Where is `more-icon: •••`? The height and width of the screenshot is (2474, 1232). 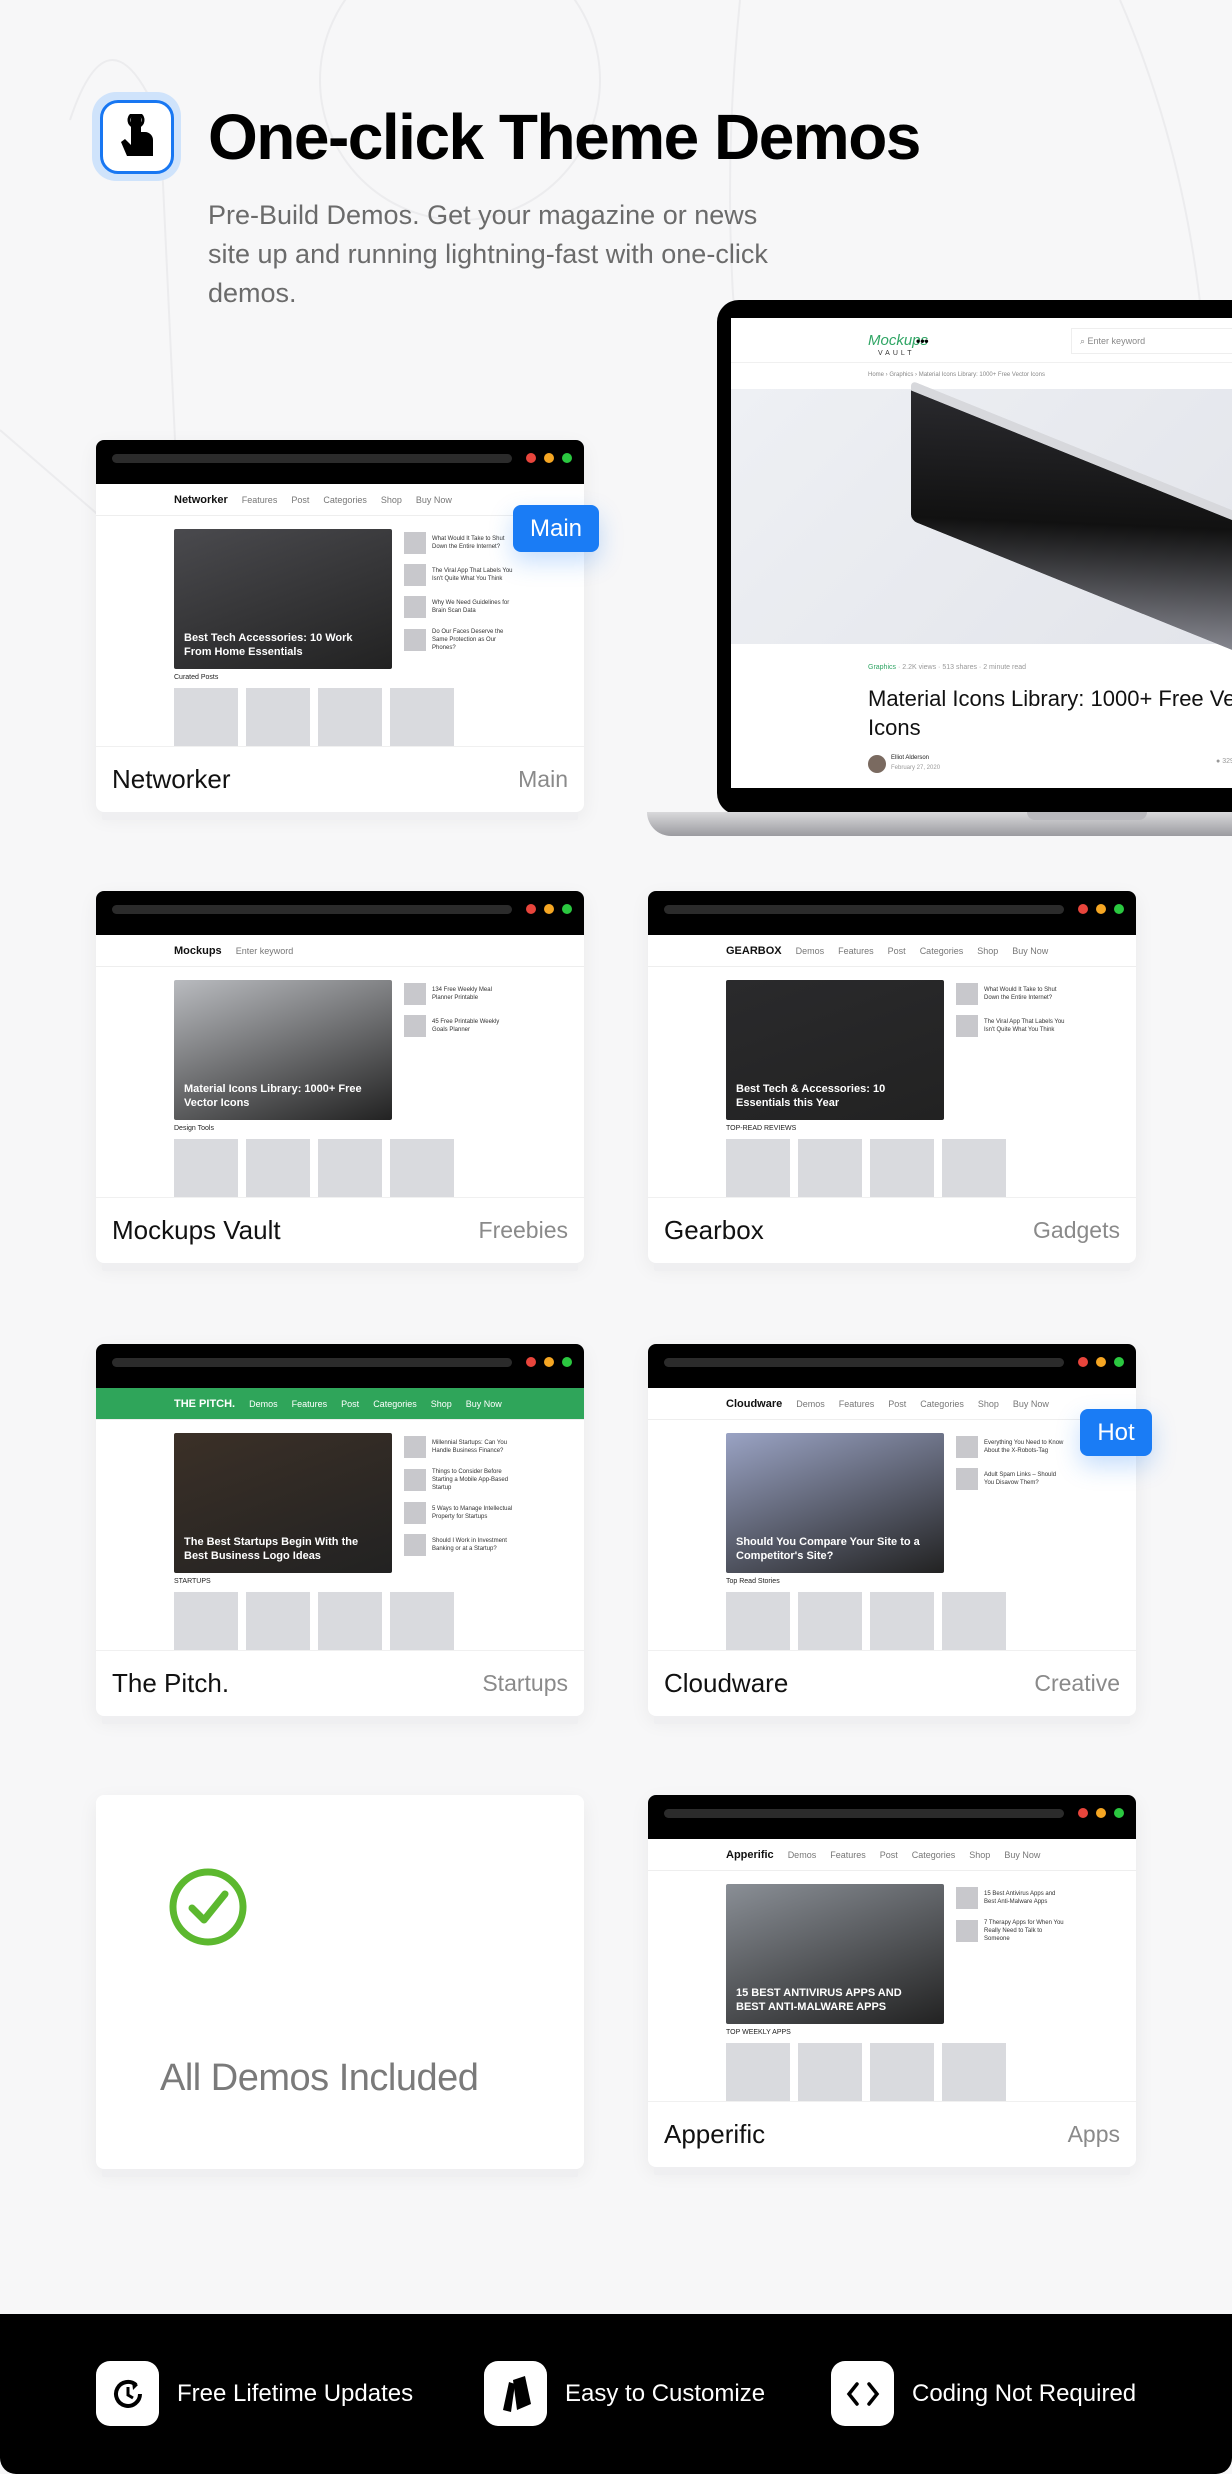
more-icon: ••• is located at coordinates (922, 341).